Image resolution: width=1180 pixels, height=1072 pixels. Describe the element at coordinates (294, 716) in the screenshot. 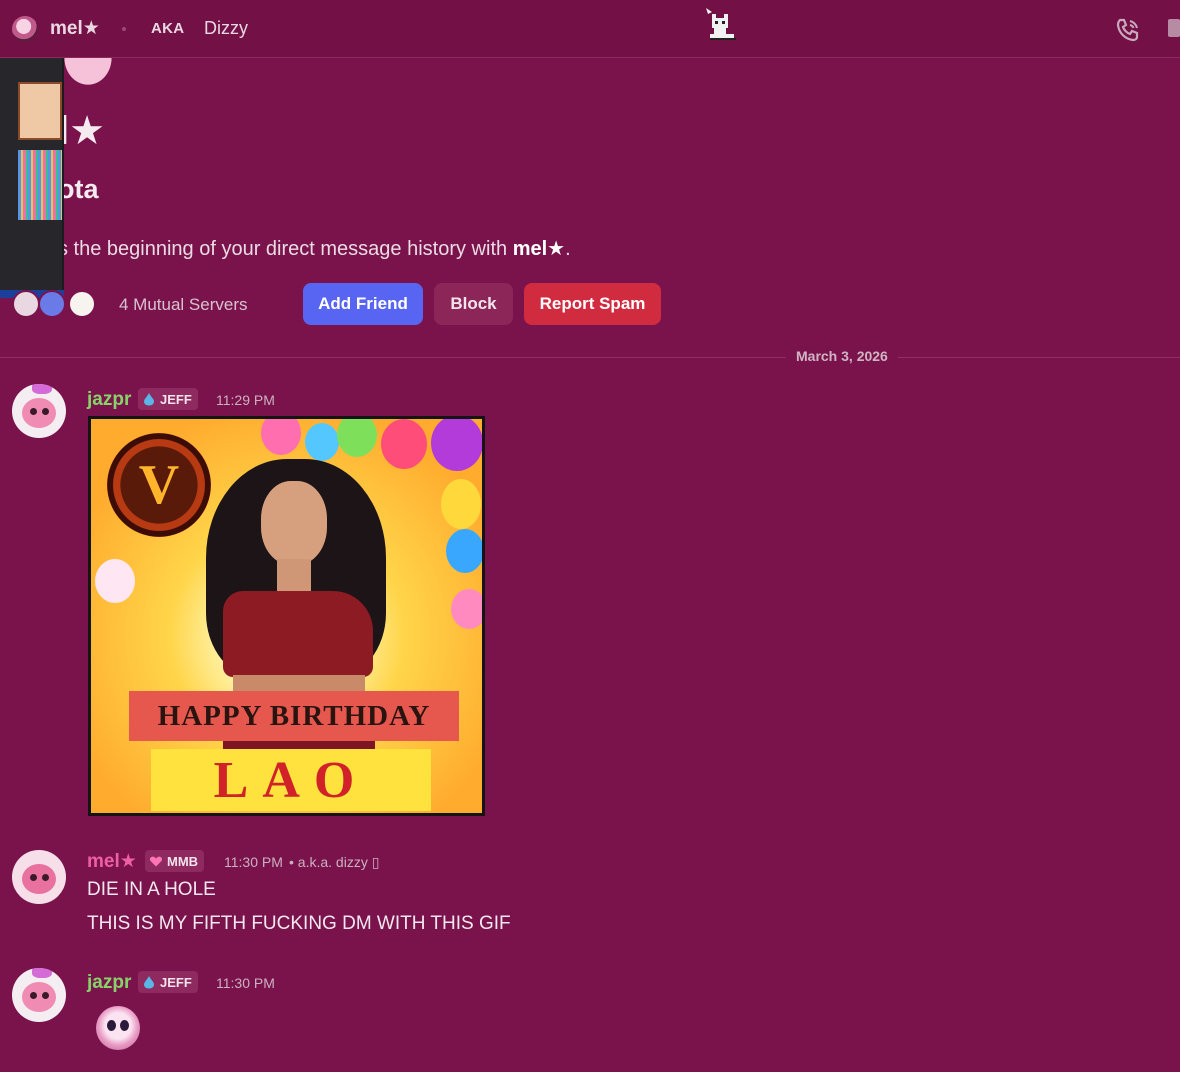

I see `gif-banner-text: HAPPY BIRTHDAY` at that location.